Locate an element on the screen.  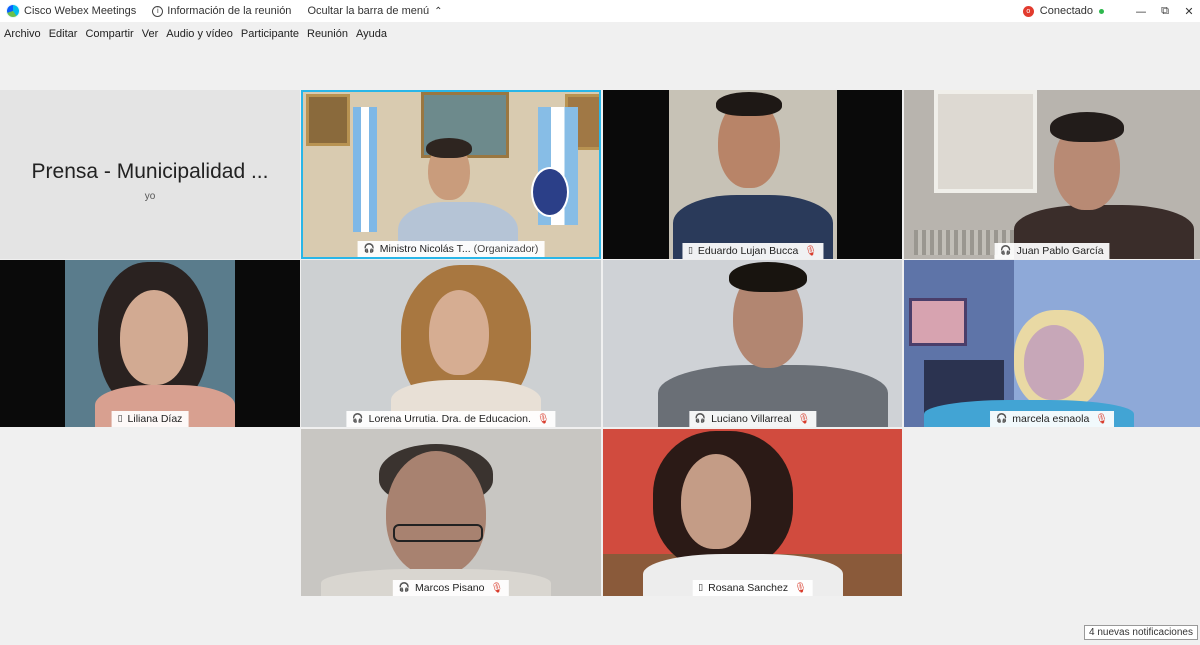
name-label: ▯ Eduardo Lujan Bucca 🎙 is located at coordinates (752, 251).